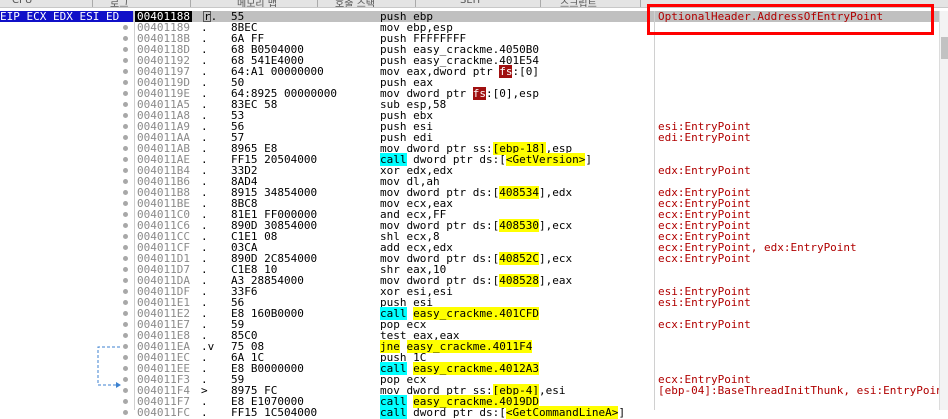 Image resolution: width=948 pixels, height=419 pixels. What do you see at coordinates (66, 16) in the screenshot?
I see `register-label: EIP ECX EDX ESI ED` at bounding box center [66, 16].